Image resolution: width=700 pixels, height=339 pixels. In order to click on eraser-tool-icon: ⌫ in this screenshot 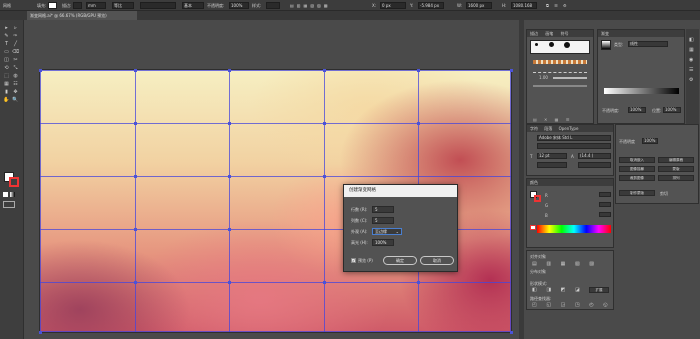, I will do `click(15, 52)`.